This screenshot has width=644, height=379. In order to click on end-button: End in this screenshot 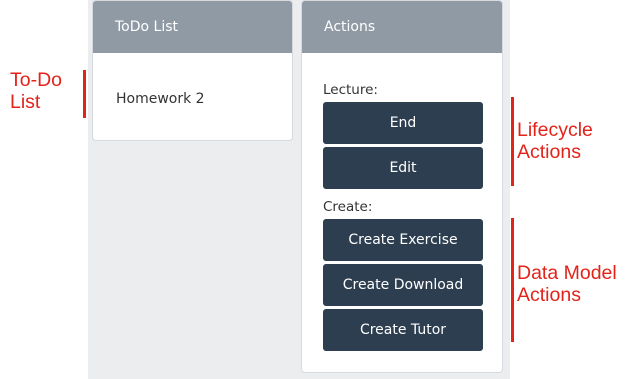, I will do `click(403, 123)`.